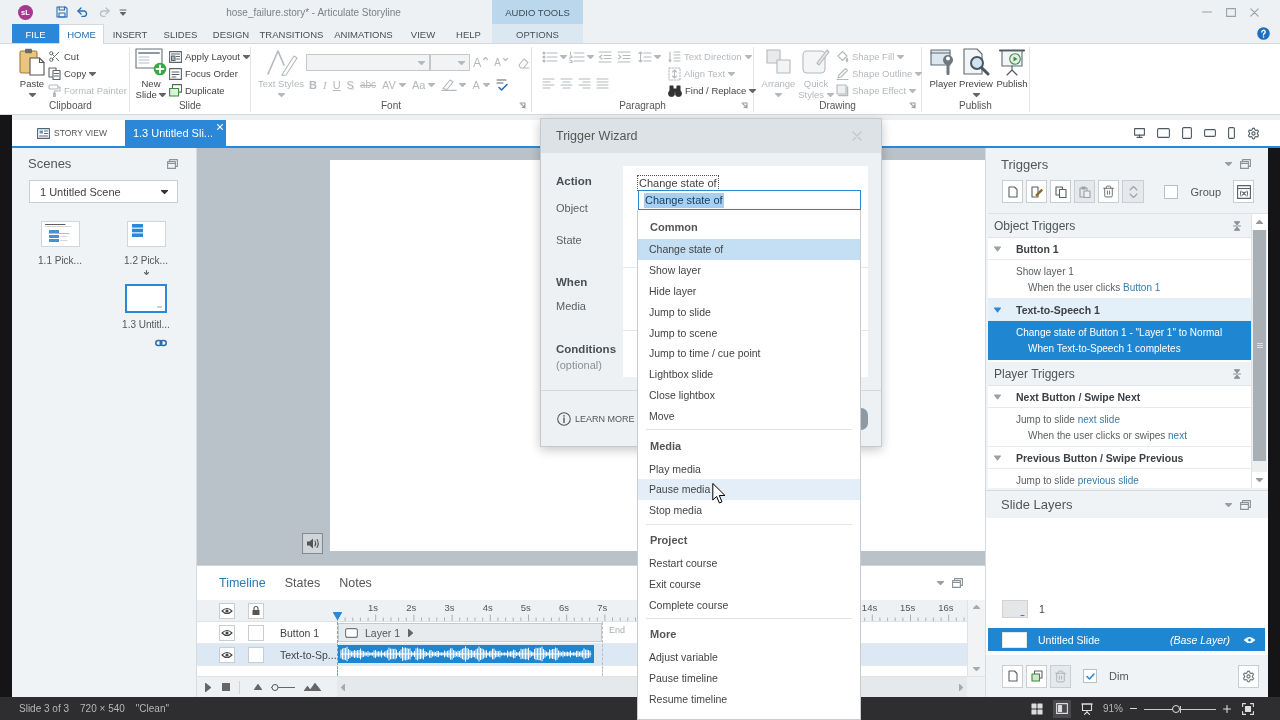 This screenshot has width=1280, height=720. Describe the element at coordinates (674, 226) in the screenshot. I see `menu-group-header: Common` at that location.